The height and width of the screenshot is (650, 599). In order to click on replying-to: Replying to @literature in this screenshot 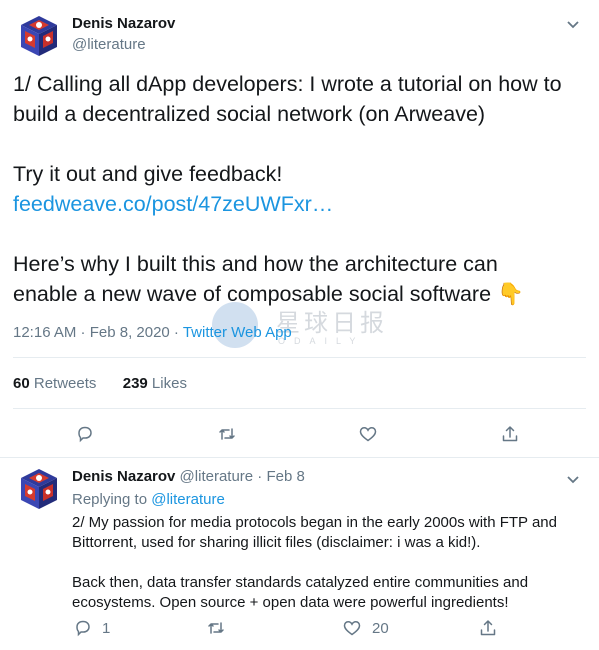, I will do `click(148, 499)`.